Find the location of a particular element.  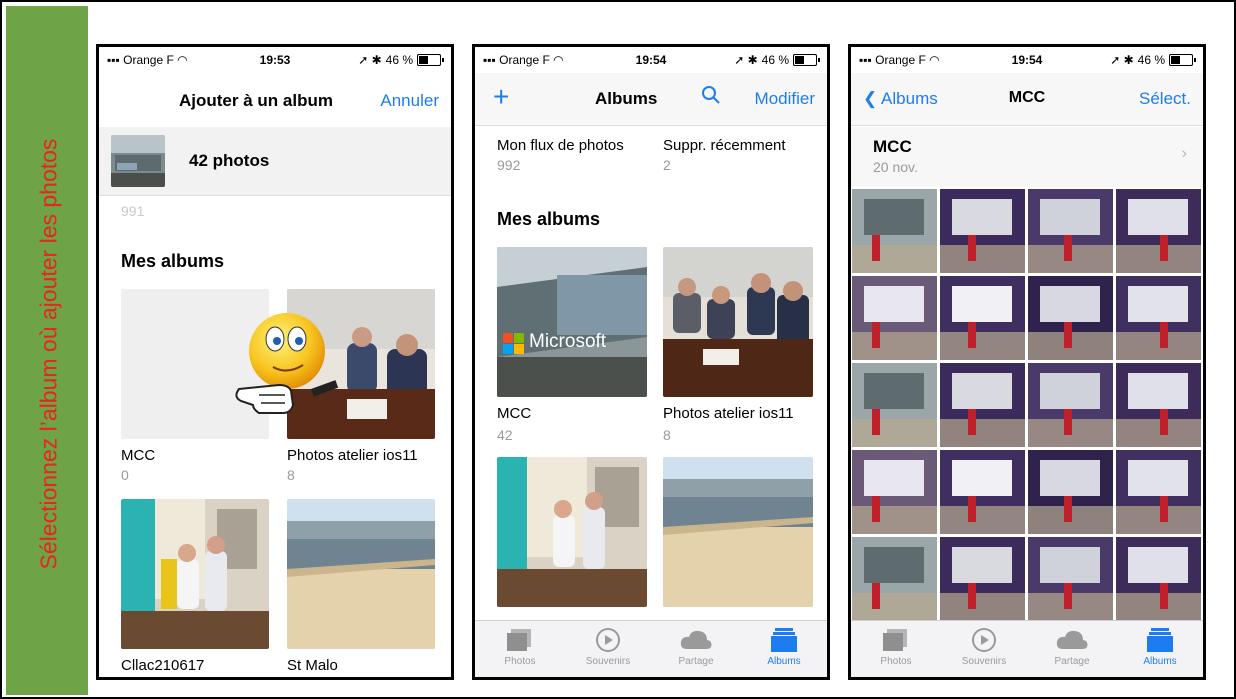

faded-count: 991 is located at coordinates (133, 211).